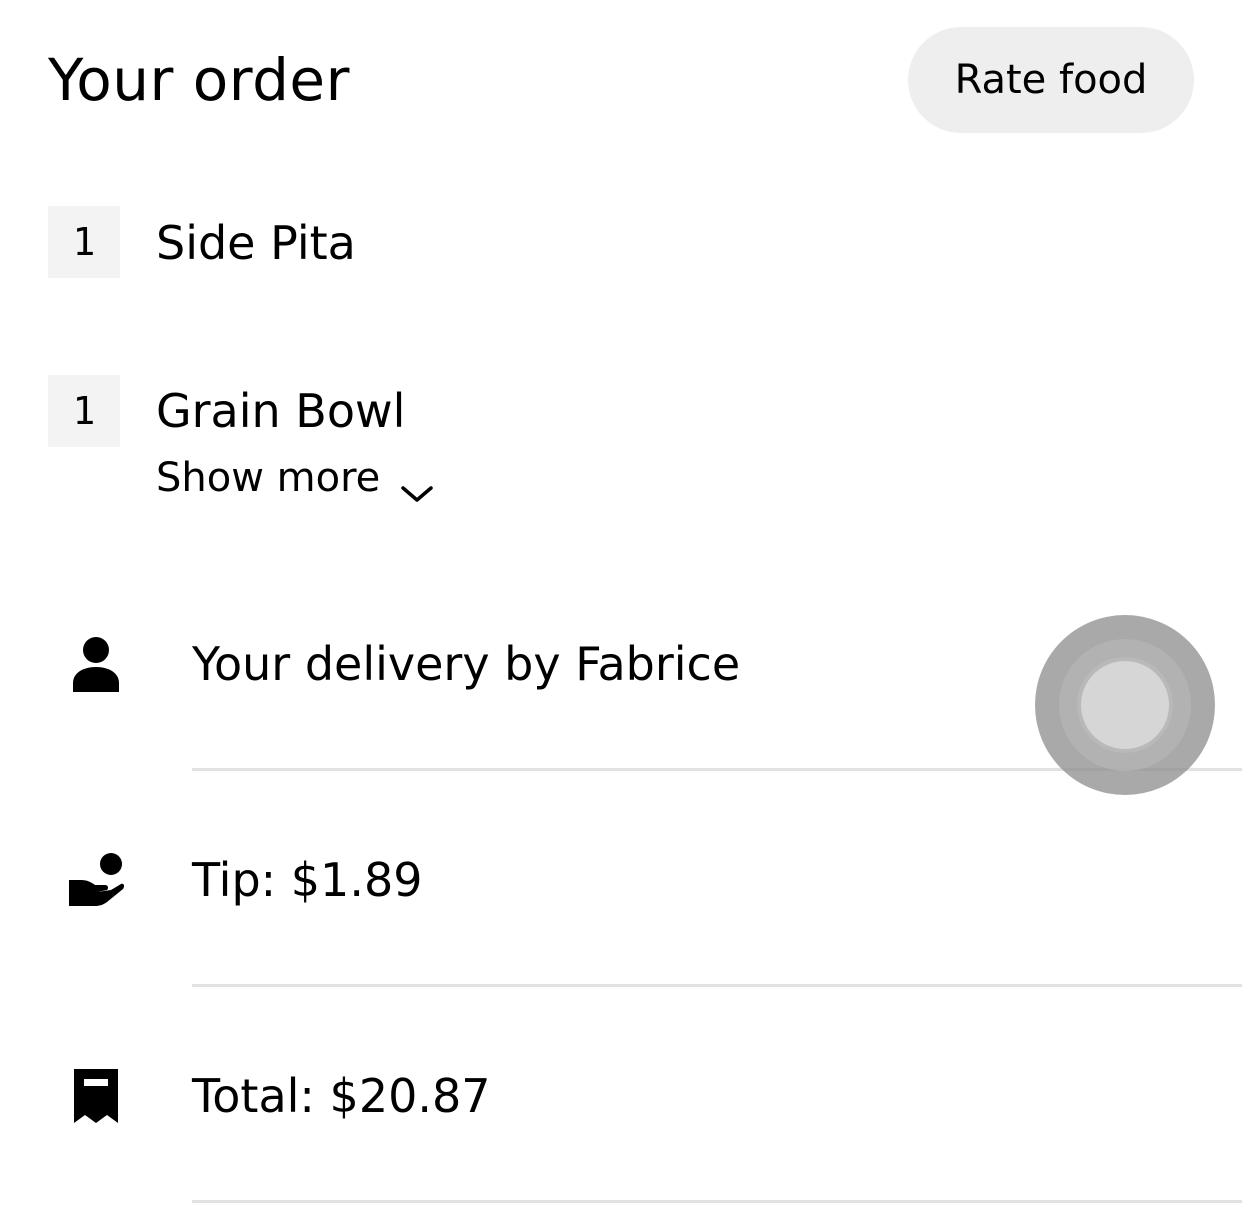 The width and height of the screenshot is (1242, 1206). I want to click on touch-indicator-core, so click(1125, 705).